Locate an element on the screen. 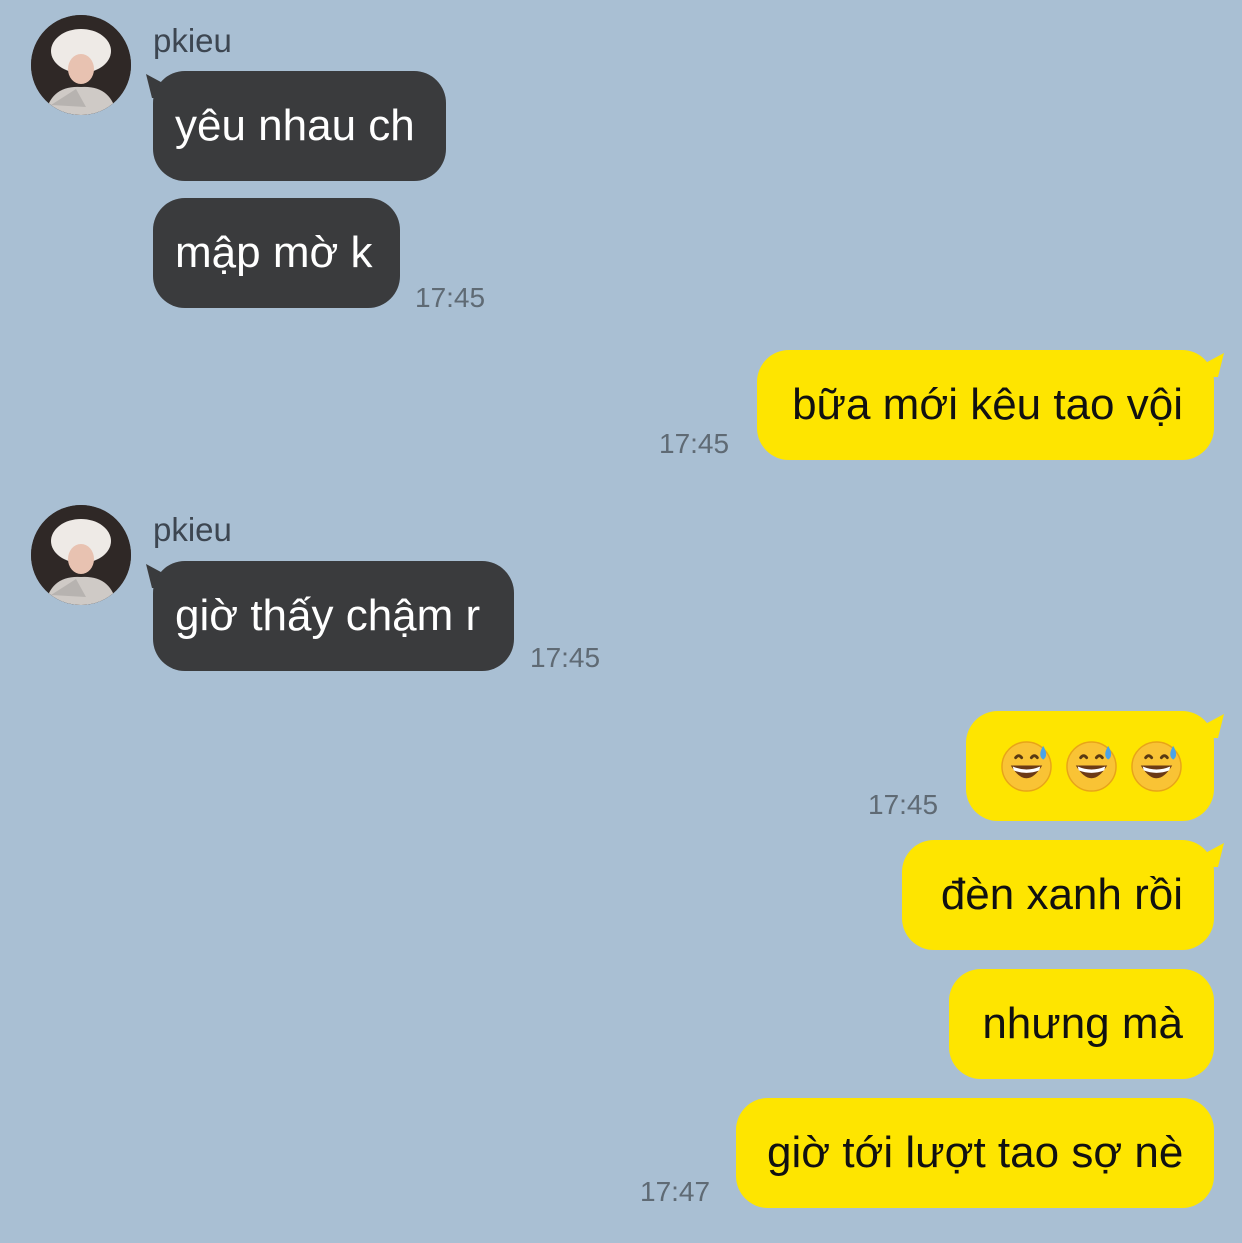  message-bubble: đèn xanh rồi is located at coordinates (1058, 895).